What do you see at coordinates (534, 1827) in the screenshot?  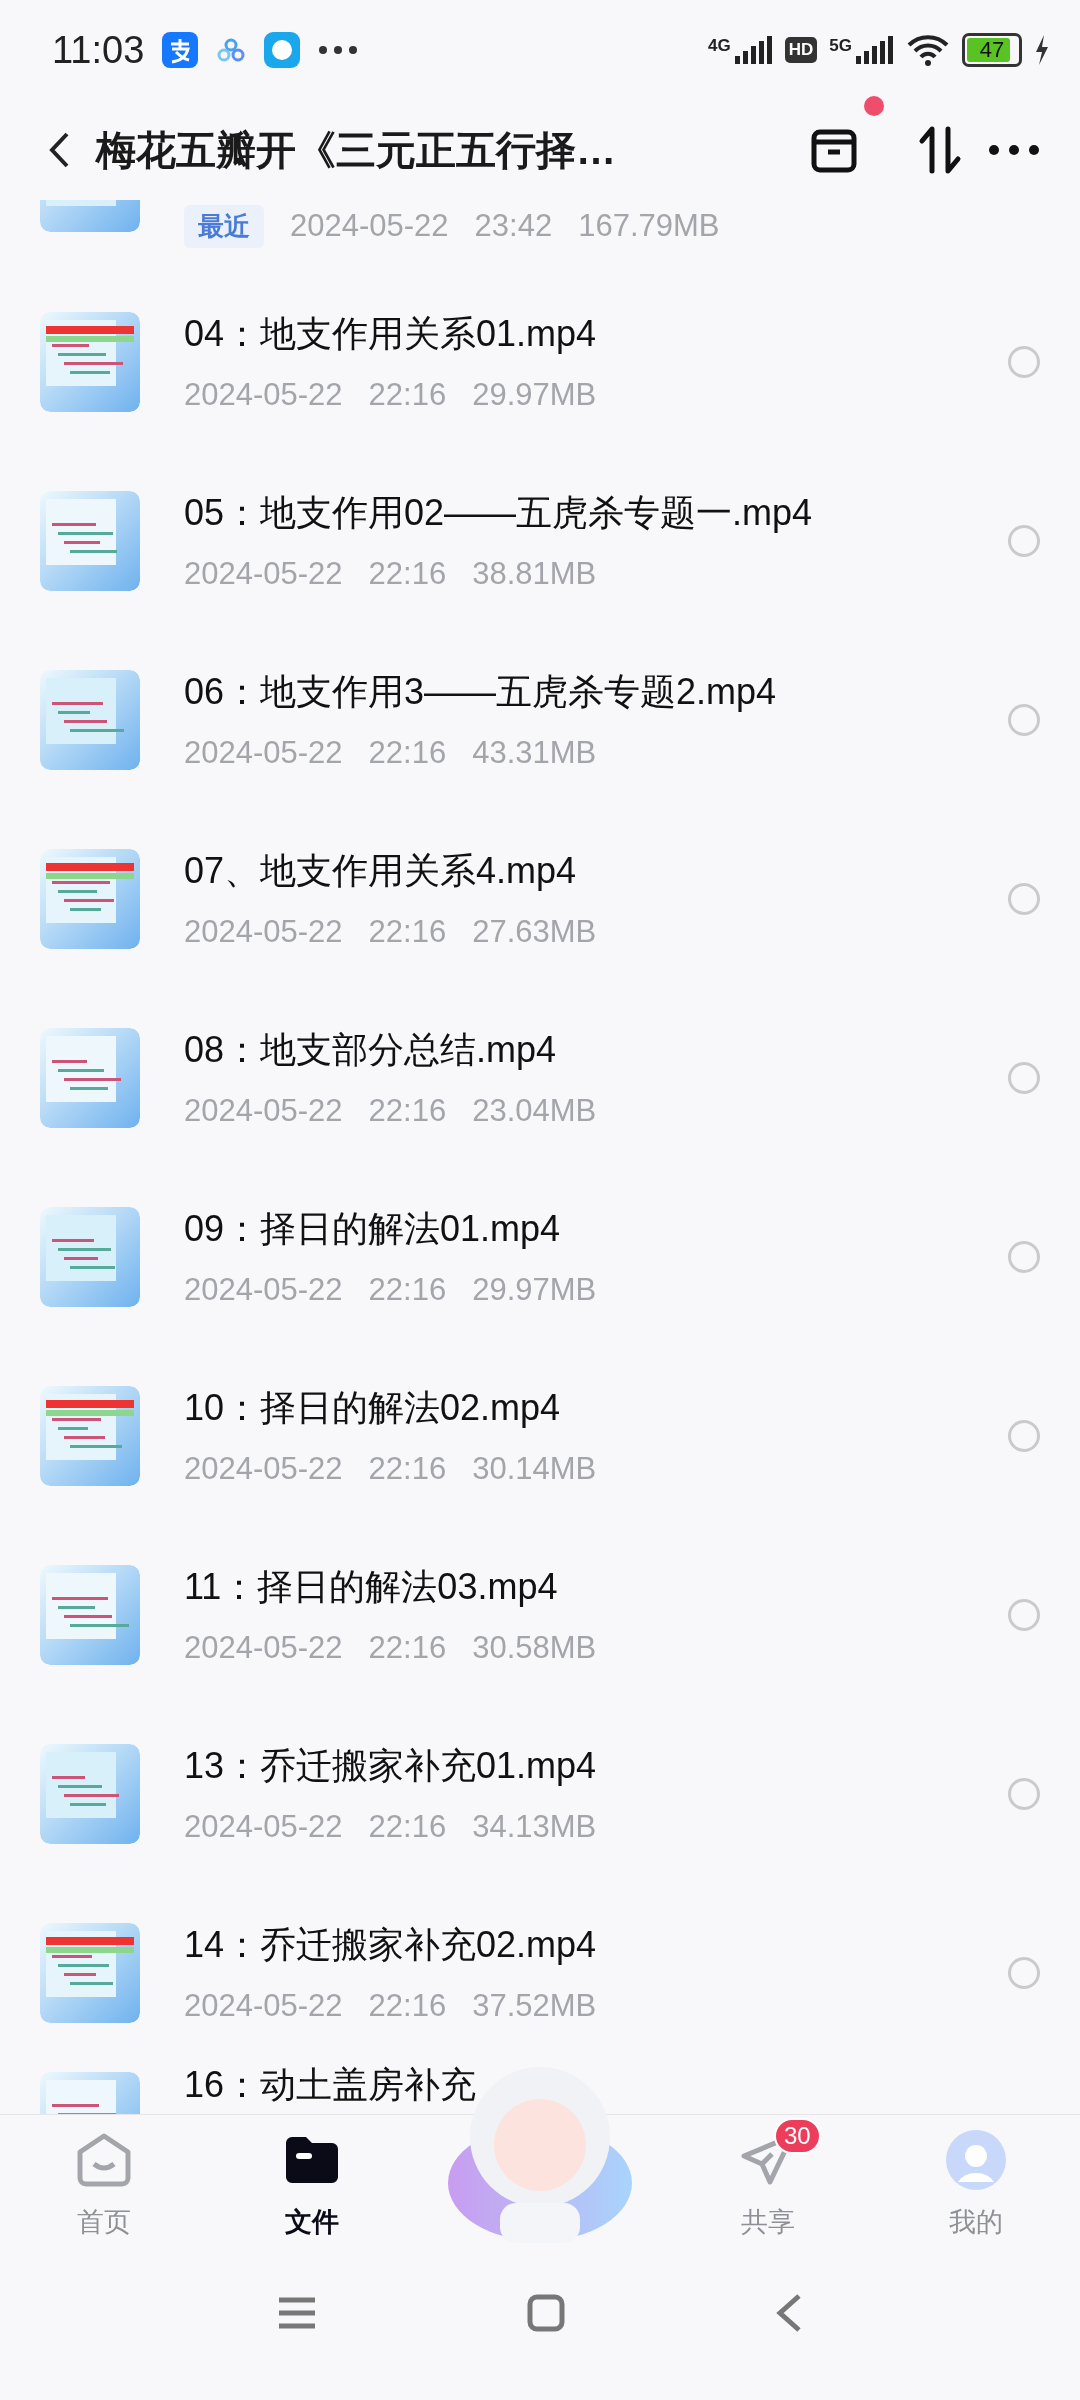 I see `file-size: 34.13MB` at bounding box center [534, 1827].